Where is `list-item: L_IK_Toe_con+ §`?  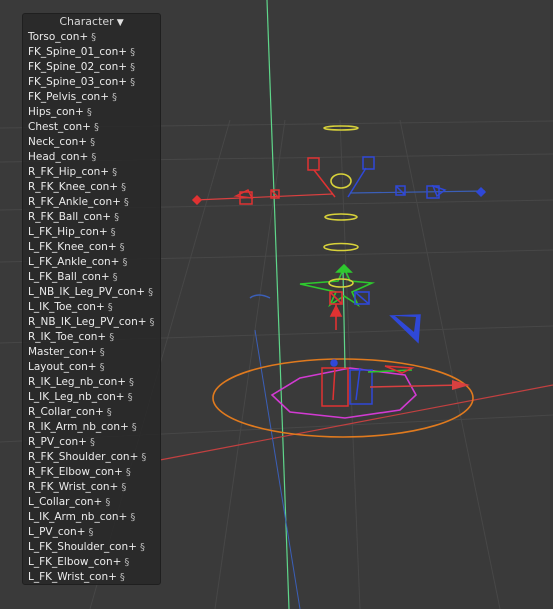 list-item: L_IK_Toe_con+ § is located at coordinates (94, 307).